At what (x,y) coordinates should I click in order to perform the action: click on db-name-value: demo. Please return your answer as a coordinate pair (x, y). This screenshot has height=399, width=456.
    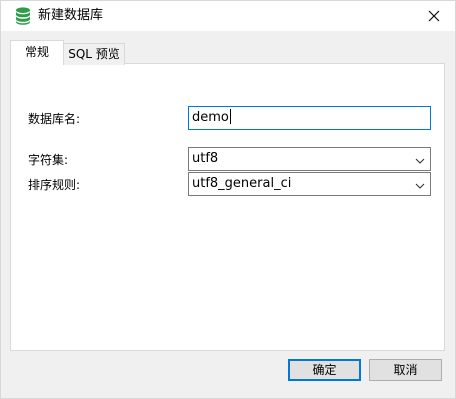
    Looking at the image, I should click on (210, 117).